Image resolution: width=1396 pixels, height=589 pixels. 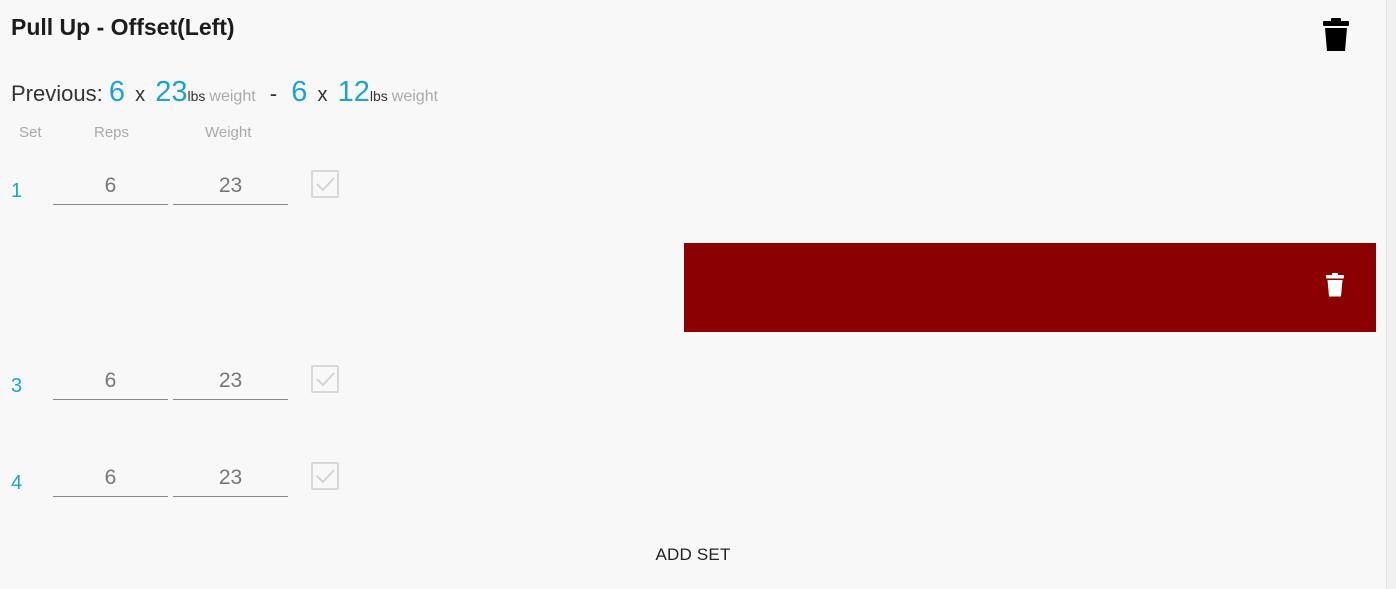 I want to click on set-number: 1, so click(x=17, y=191).